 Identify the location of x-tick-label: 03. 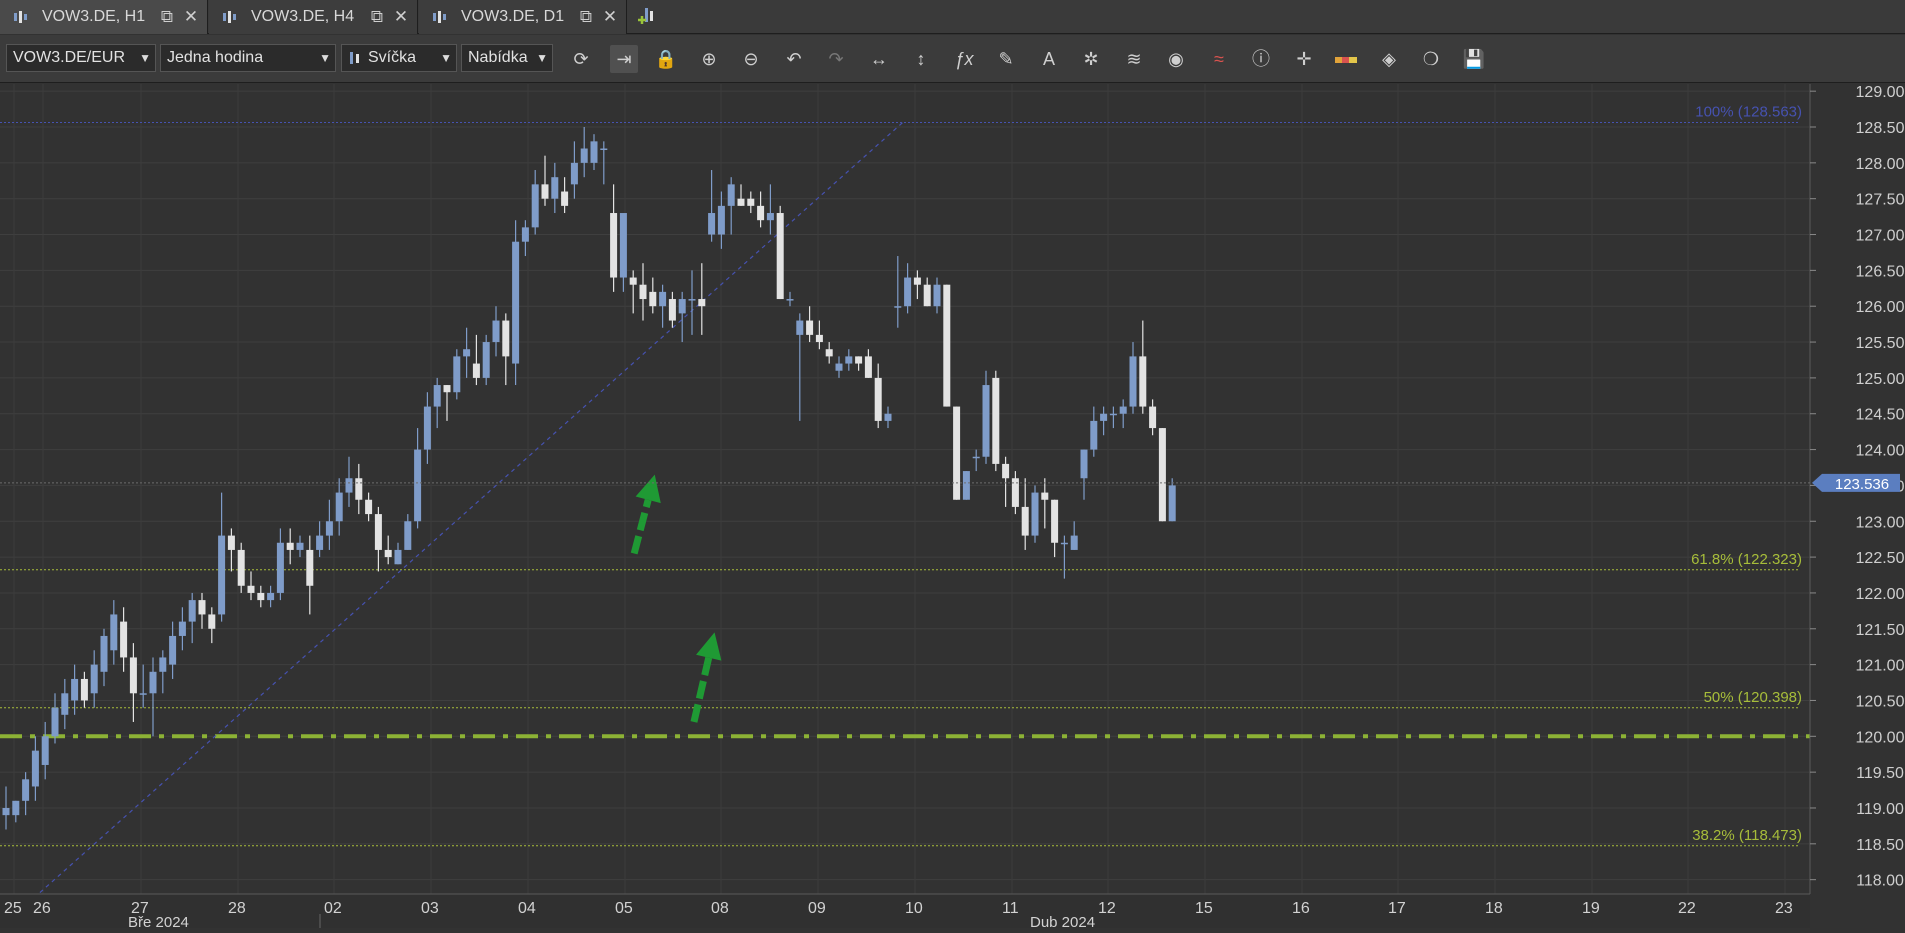
(430, 908).